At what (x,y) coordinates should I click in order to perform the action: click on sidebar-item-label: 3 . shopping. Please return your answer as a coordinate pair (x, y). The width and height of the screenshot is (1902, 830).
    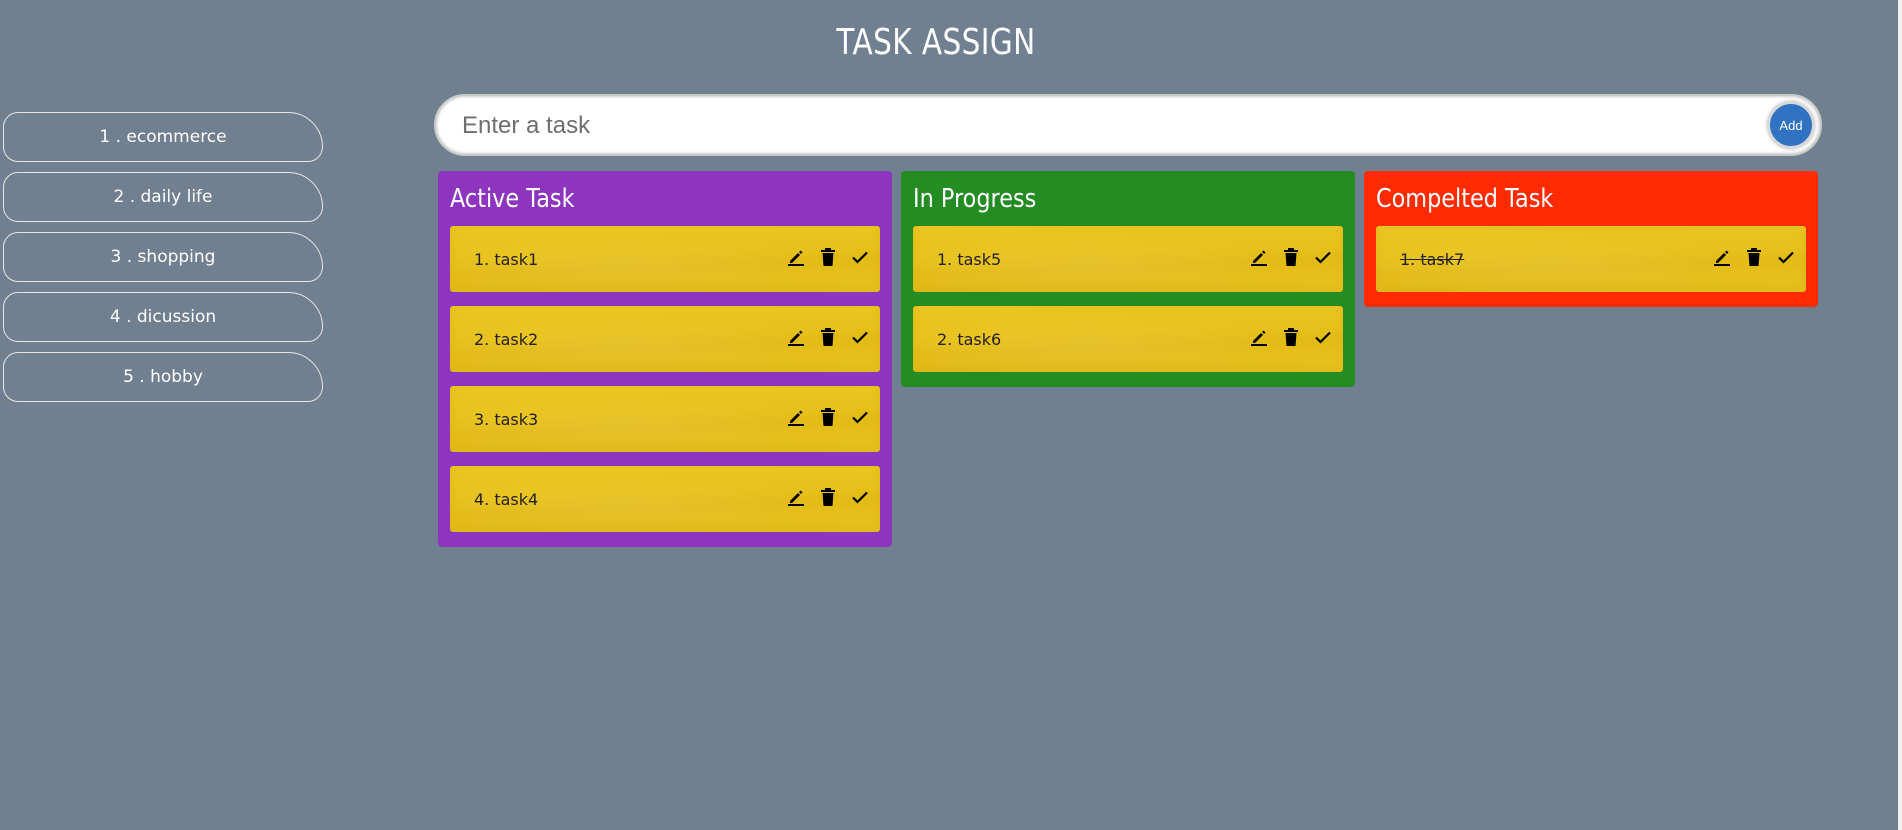
    Looking at the image, I should click on (163, 257).